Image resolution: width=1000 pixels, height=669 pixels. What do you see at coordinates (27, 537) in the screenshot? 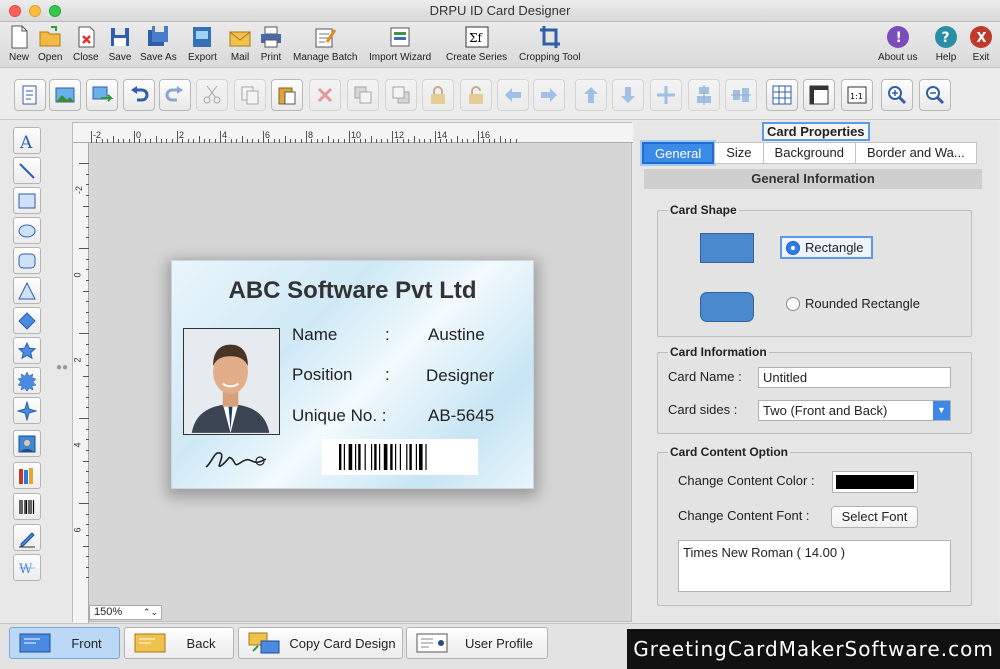
I see `signature-tool-button` at bounding box center [27, 537].